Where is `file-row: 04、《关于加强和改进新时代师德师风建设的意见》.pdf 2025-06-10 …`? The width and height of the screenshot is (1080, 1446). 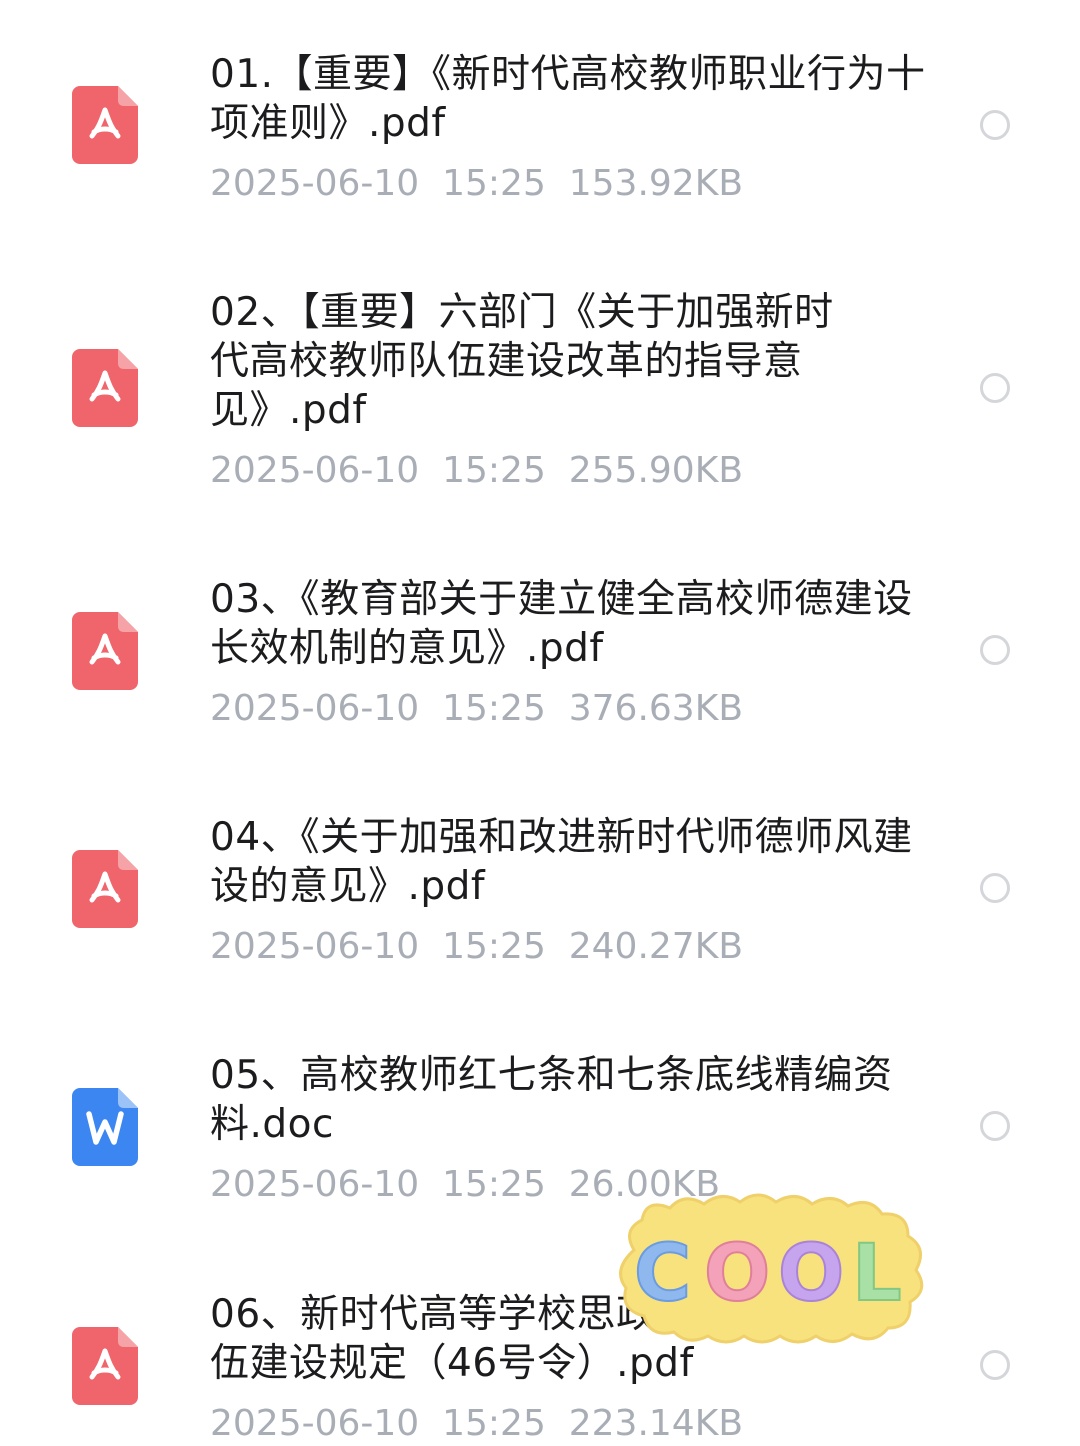
file-row: 04、《关于加强和改进新时代师德师风建设的意见》.pdf 2025-06-10 … is located at coordinates (540, 908).